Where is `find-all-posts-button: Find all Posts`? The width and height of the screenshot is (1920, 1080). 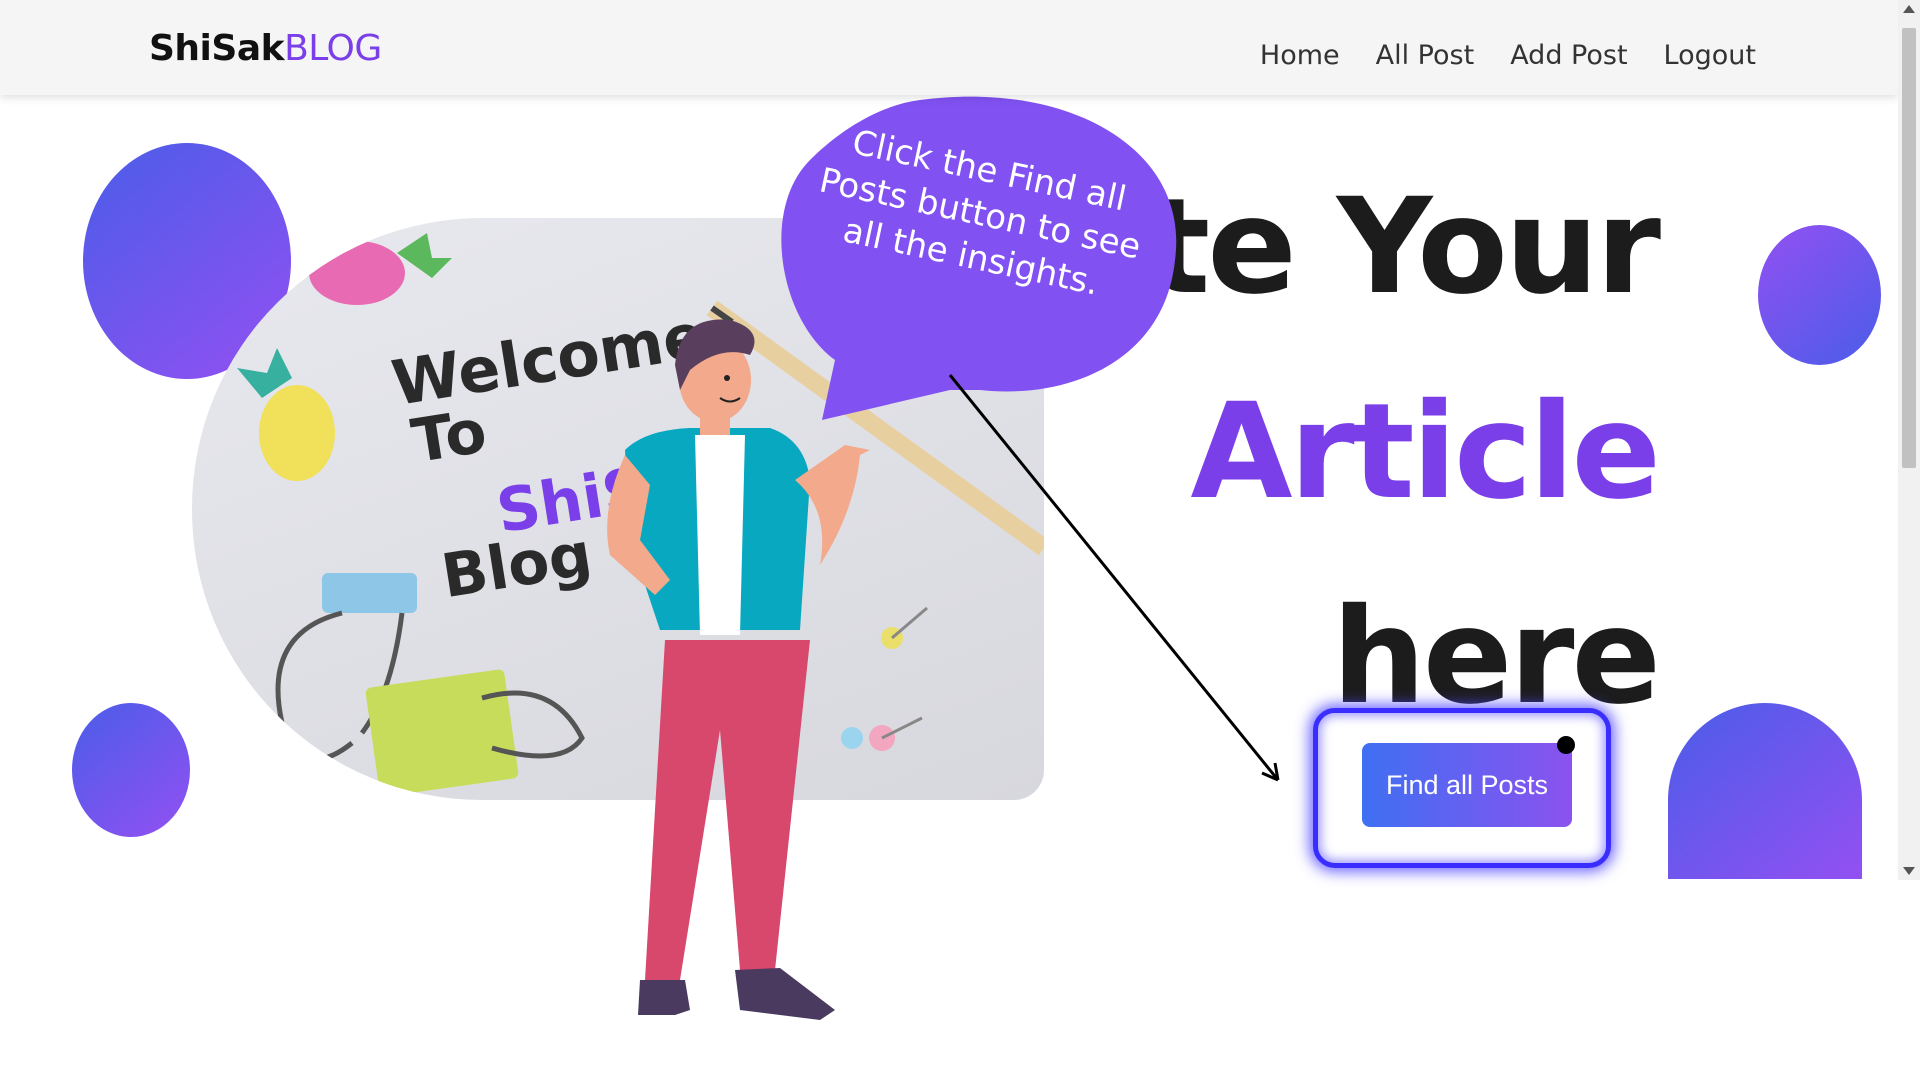 find-all-posts-button: Find all Posts is located at coordinates (1467, 785).